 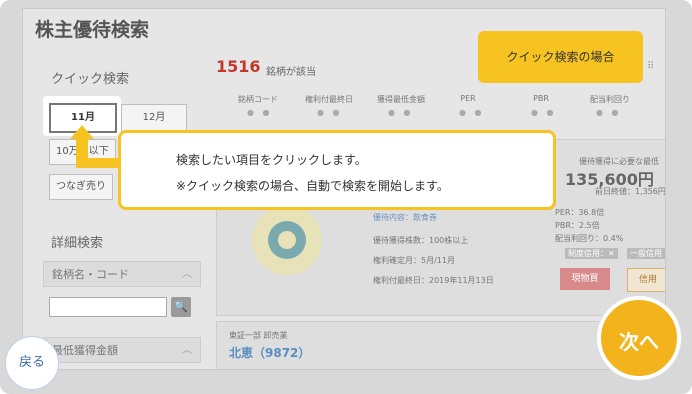 What do you see at coordinates (271, 160) in the screenshot?
I see `callout-line-1: 検索したい項目をクリックします。` at bounding box center [271, 160].